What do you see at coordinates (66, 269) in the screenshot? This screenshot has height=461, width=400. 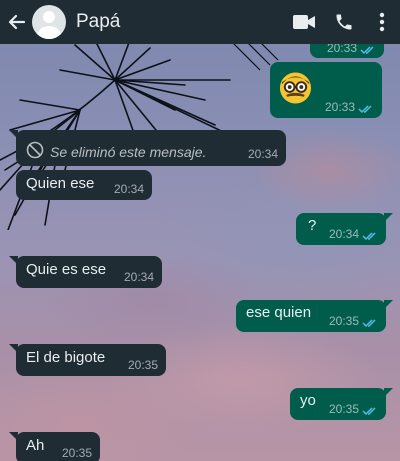 I see `message-text: Quie es ese` at bounding box center [66, 269].